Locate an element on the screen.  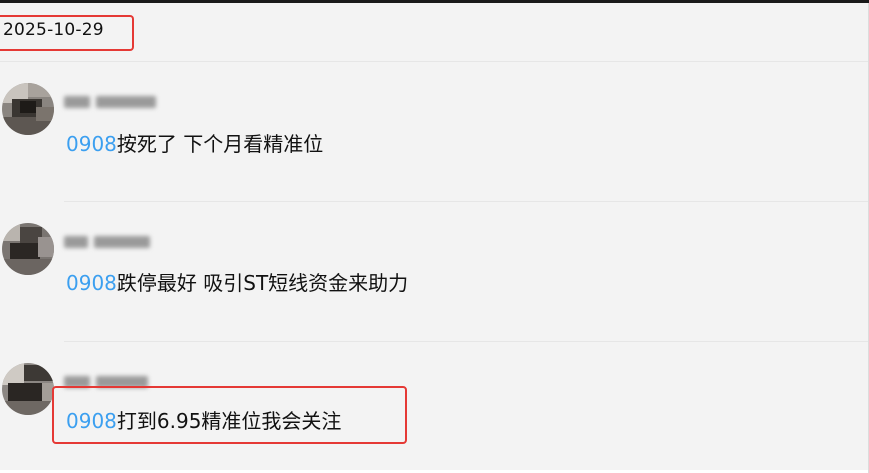
comment-text: 0908打到6.95精准位我会关注 is located at coordinates (203, 419).